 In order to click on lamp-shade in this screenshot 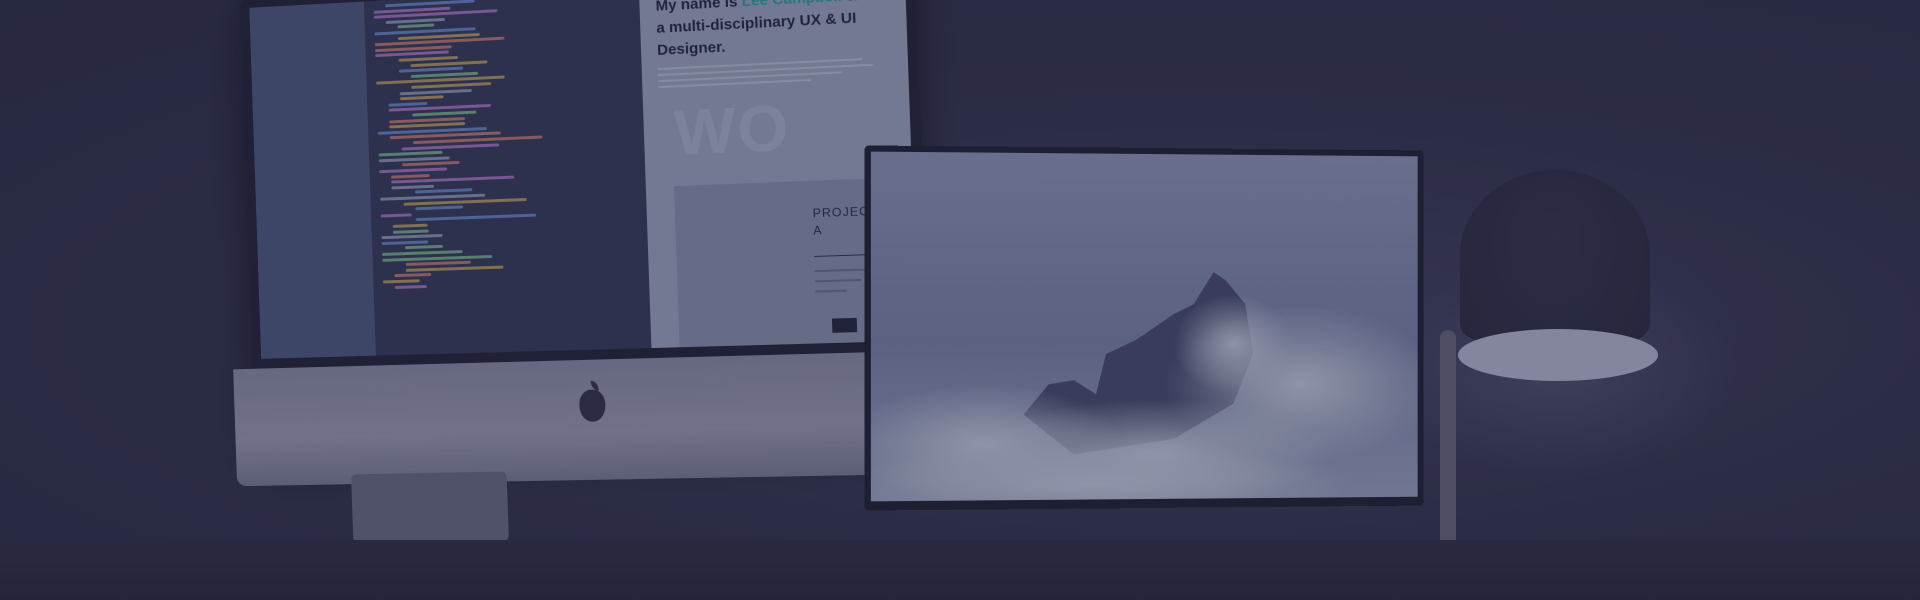, I will do `click(1555, 255)`.